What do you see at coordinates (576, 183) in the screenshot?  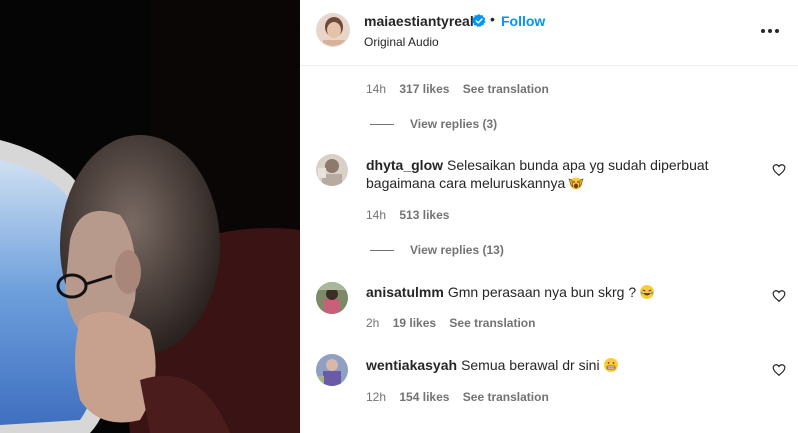 I see `raised-hands-face-emoji` at bounding box center [576, 183].